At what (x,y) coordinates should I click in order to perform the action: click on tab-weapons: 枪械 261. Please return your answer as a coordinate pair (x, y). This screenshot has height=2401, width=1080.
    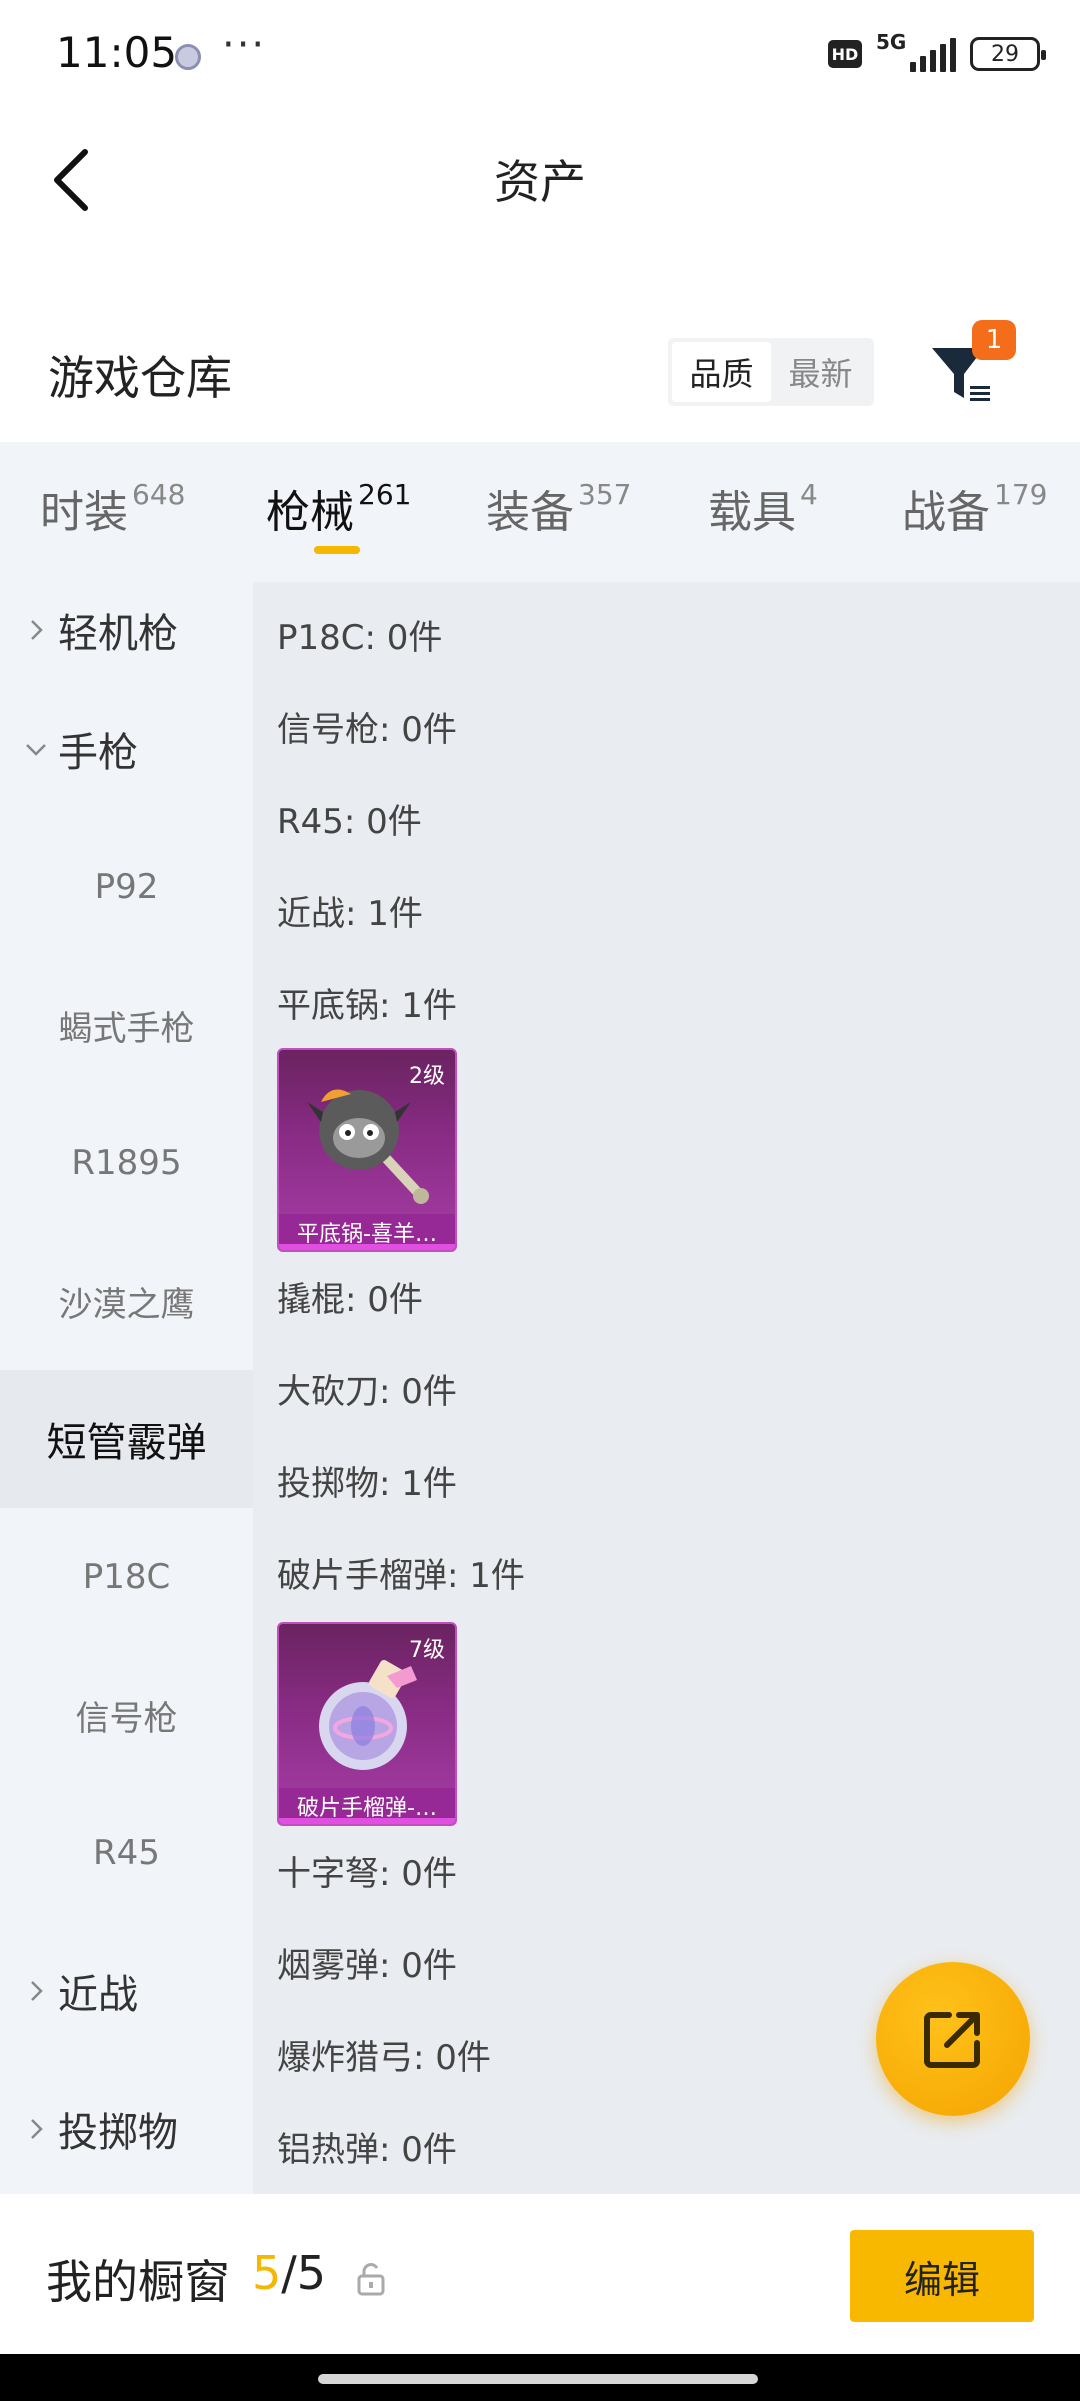
    Looking at the image, I should click on (338, 508).